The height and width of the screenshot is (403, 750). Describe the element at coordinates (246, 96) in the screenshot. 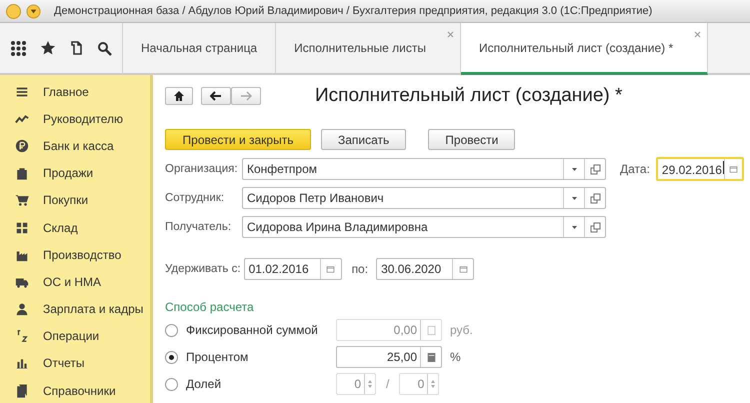

I see `arrow-right-icon` at that location.